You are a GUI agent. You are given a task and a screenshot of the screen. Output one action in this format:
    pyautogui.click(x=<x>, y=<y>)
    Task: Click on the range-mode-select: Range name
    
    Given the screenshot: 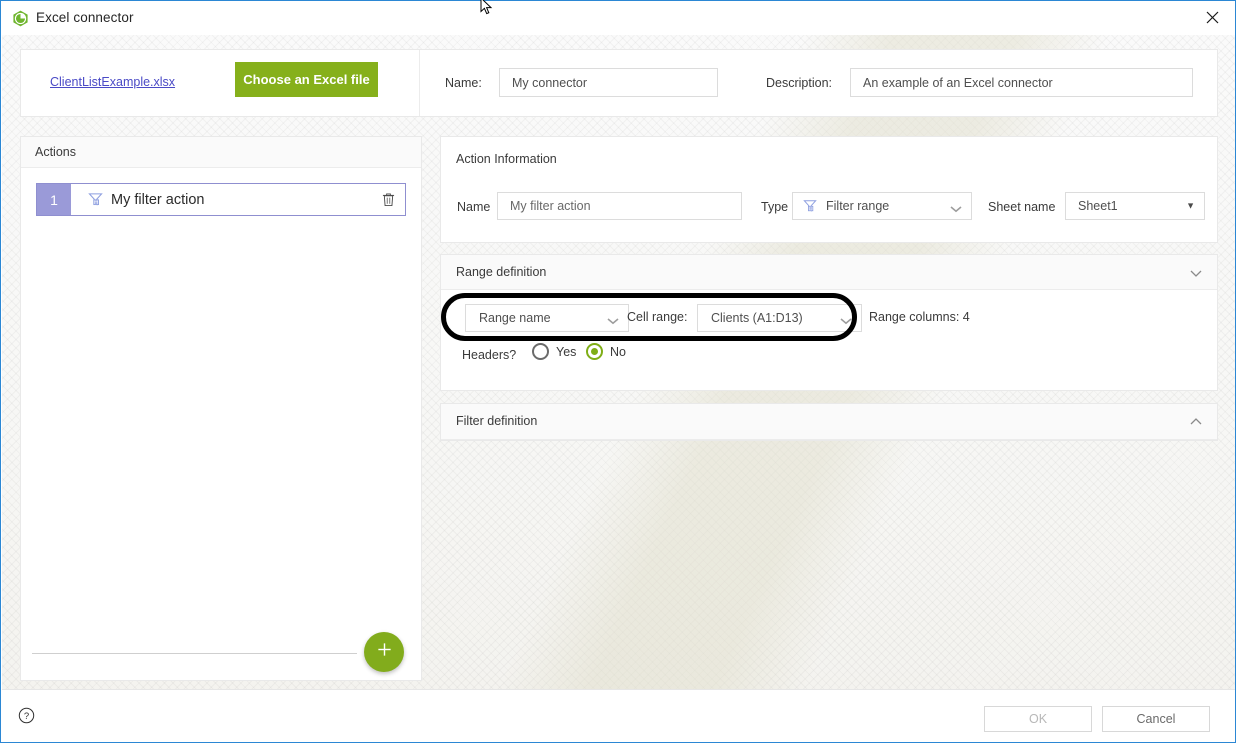 What is the action you would take?
    pyautogui.click(x=547, y=318)
    